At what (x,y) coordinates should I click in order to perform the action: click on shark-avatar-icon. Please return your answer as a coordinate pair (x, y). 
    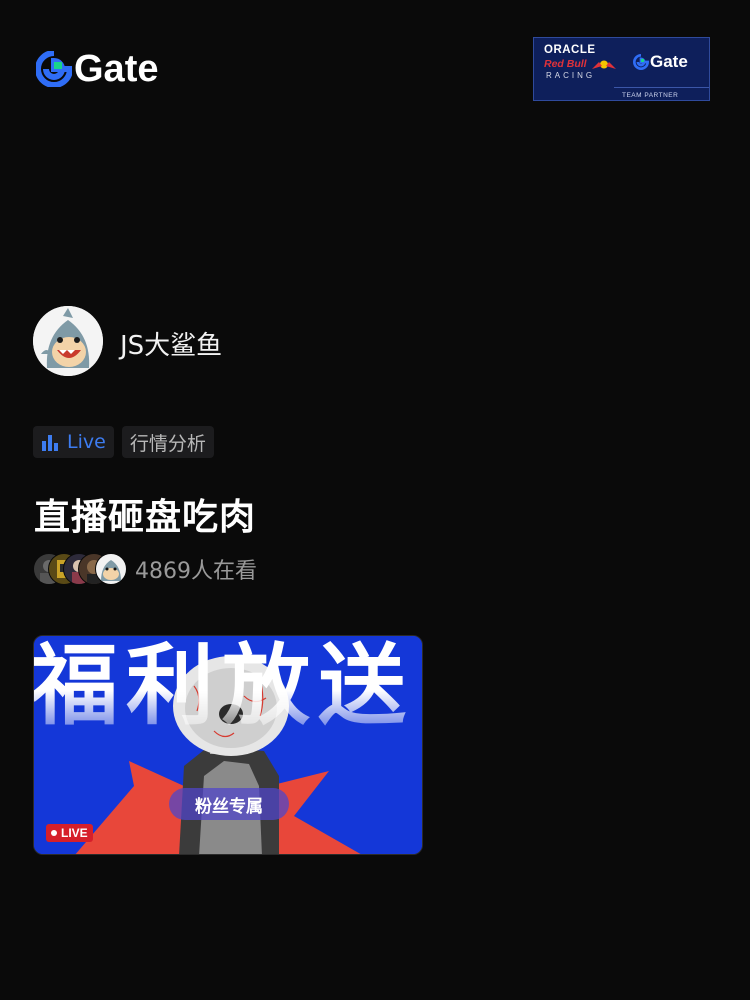
    Looking at the image, I should click on (68, 341).